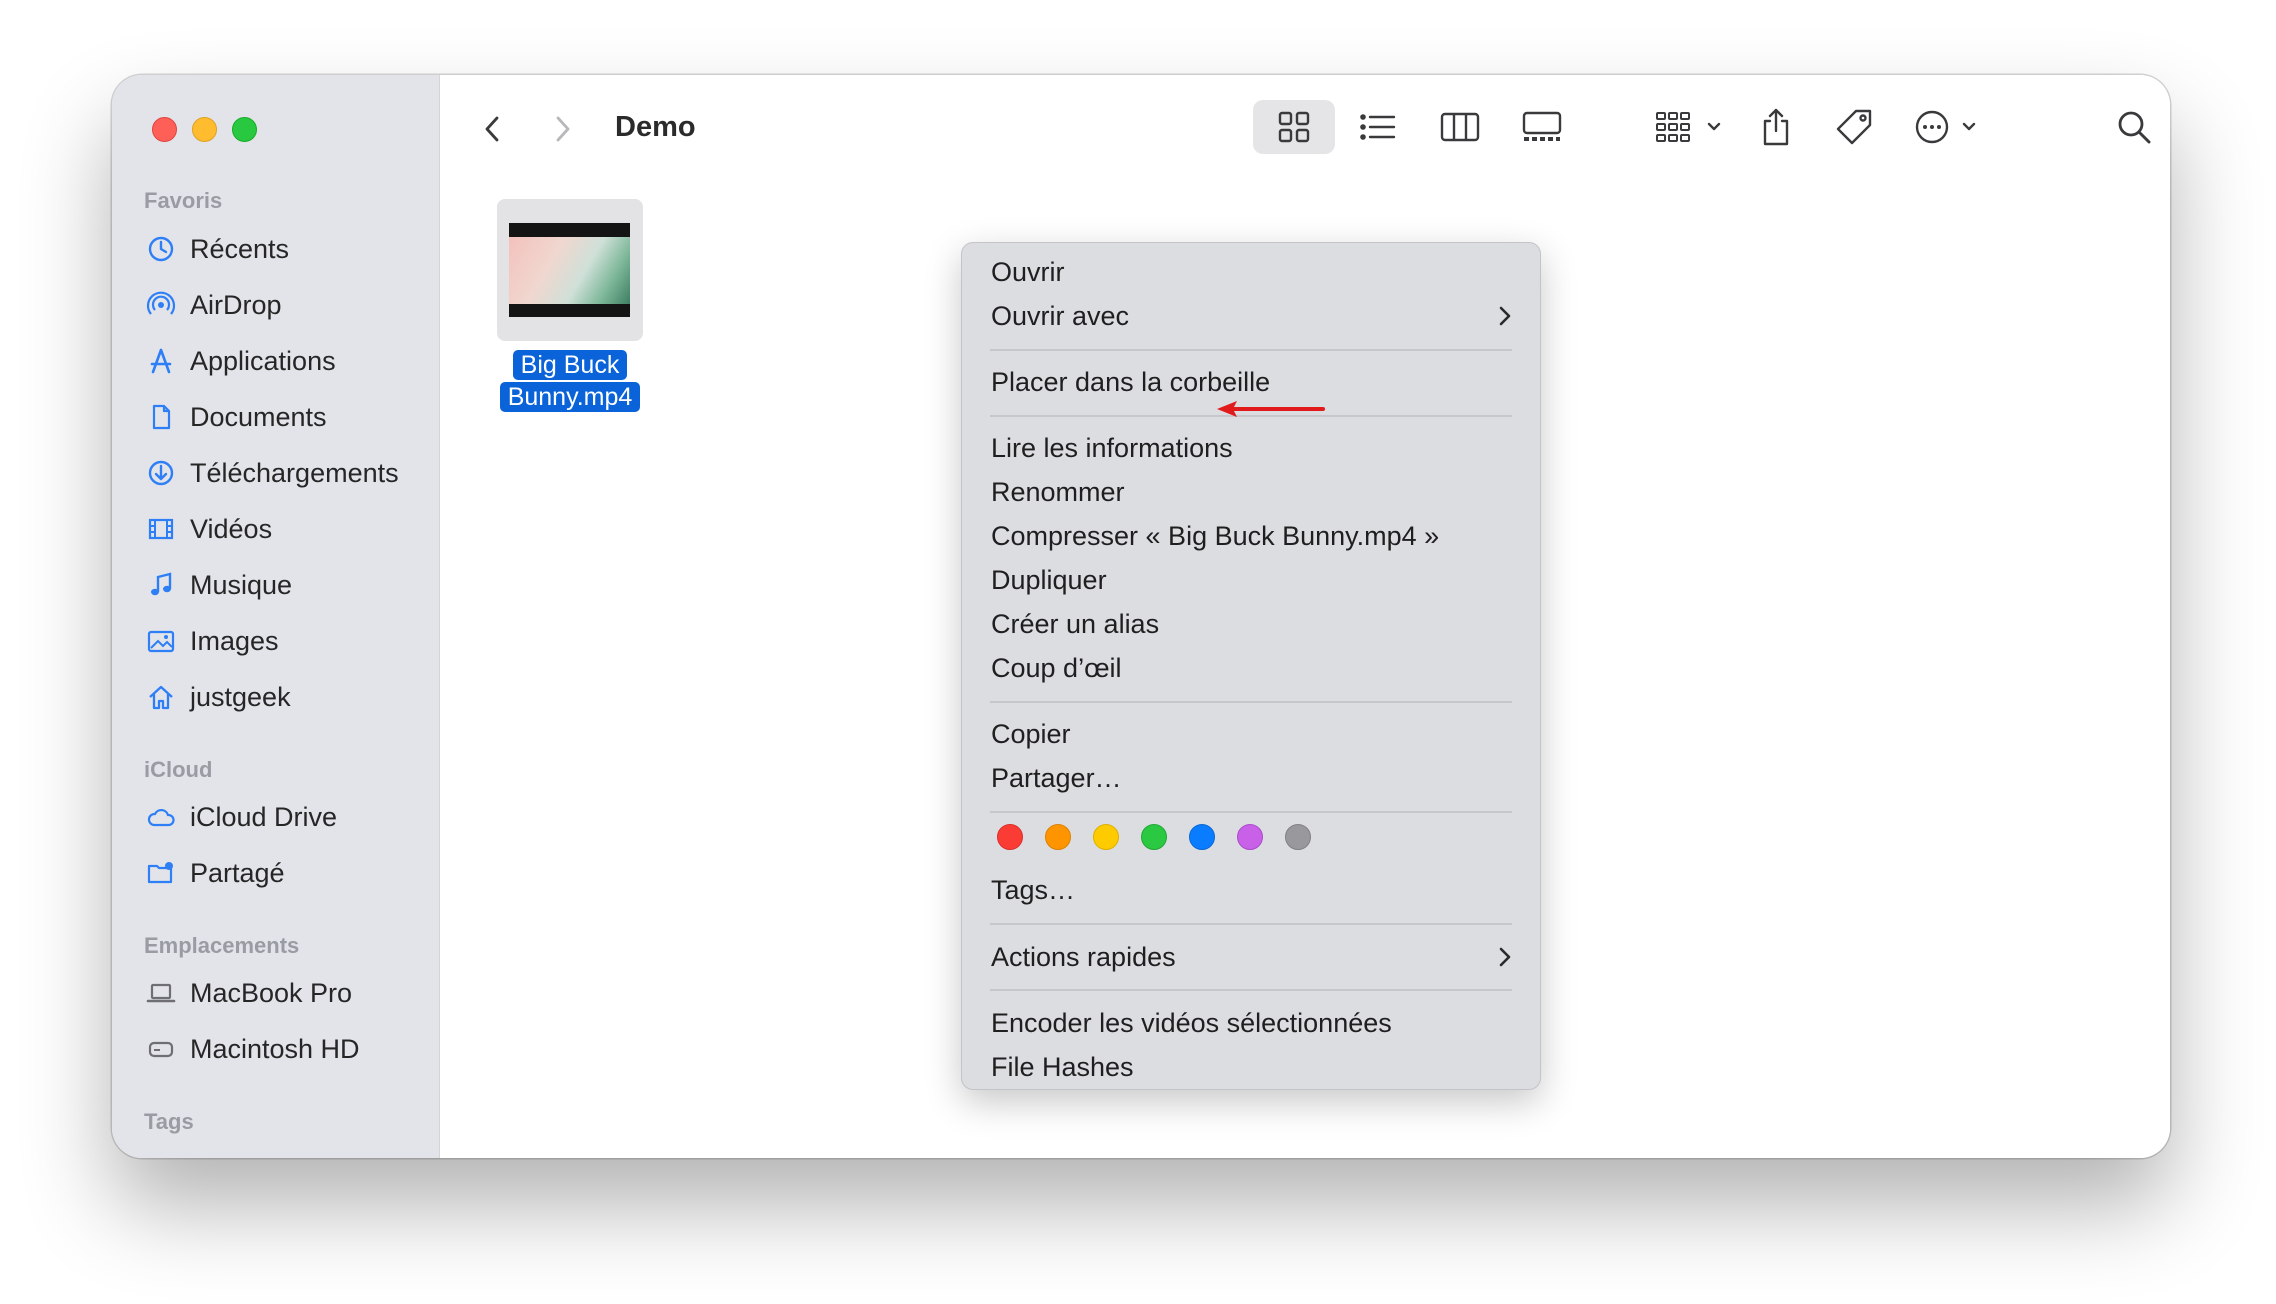 Image resolution: width=2276 pixels, height=1304 pixels. What do you see at coordinates (271, 992) in the screenshot?
I see `sidebar-item-label: MacBook Pro` at bounding box center [271, 992].